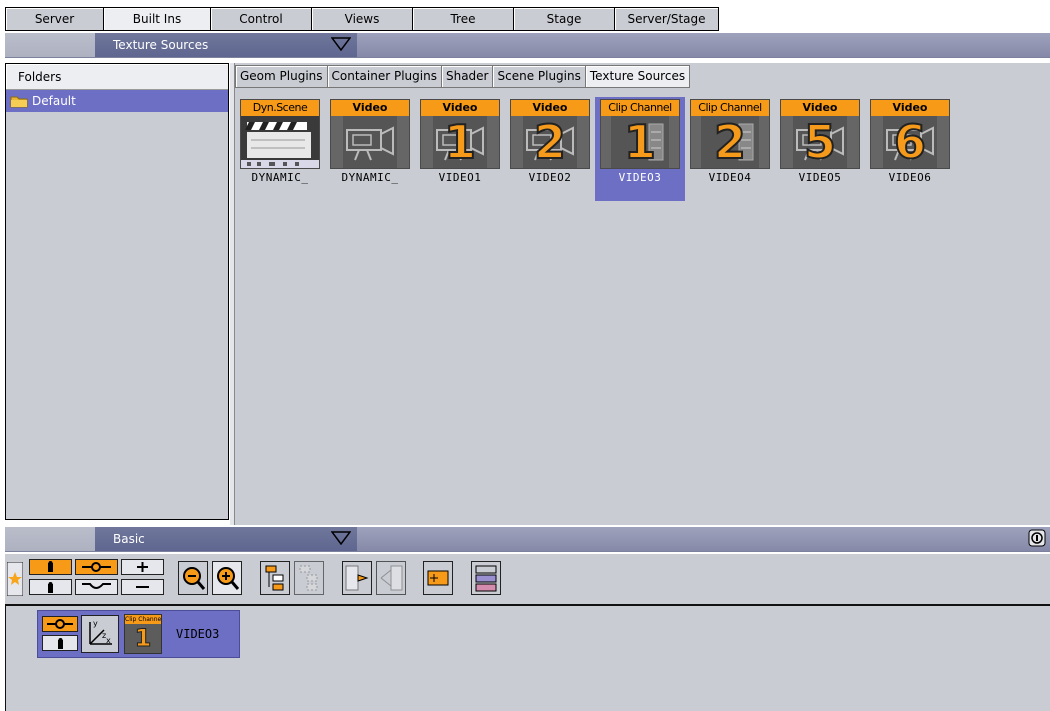 The width and height of the screenshot is (1050, 711). Describe the element at coordinates (361, 19) in the screenshot. I see `tab-views: Views` at that location.